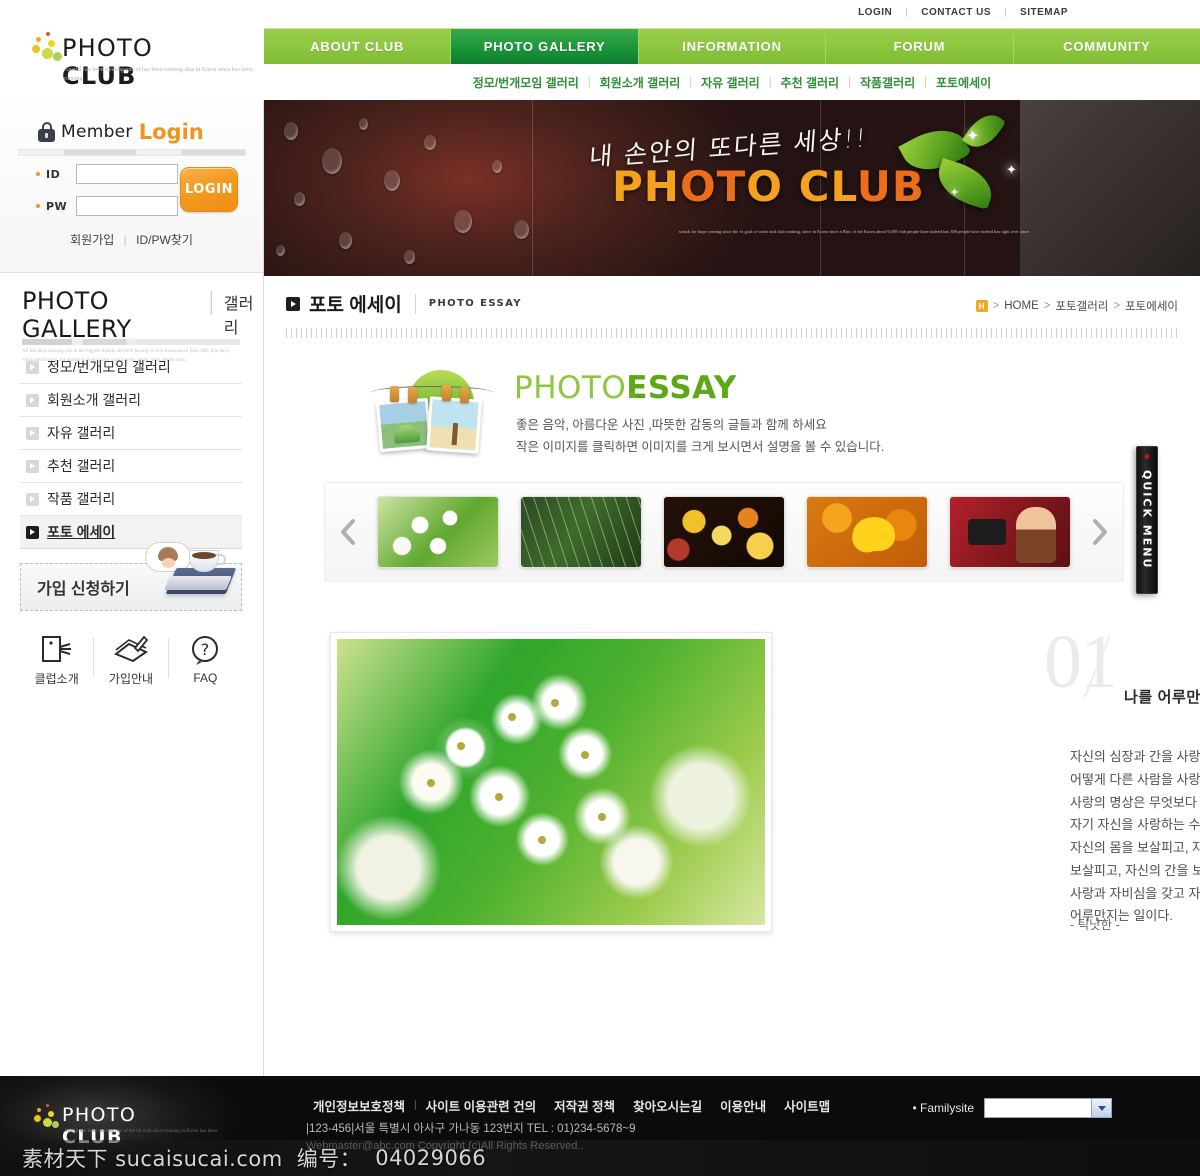  What do you see at coordinates (348, 532) in the screenshot?
I see `carousel-prev-button` at bounding box center [348, 532].